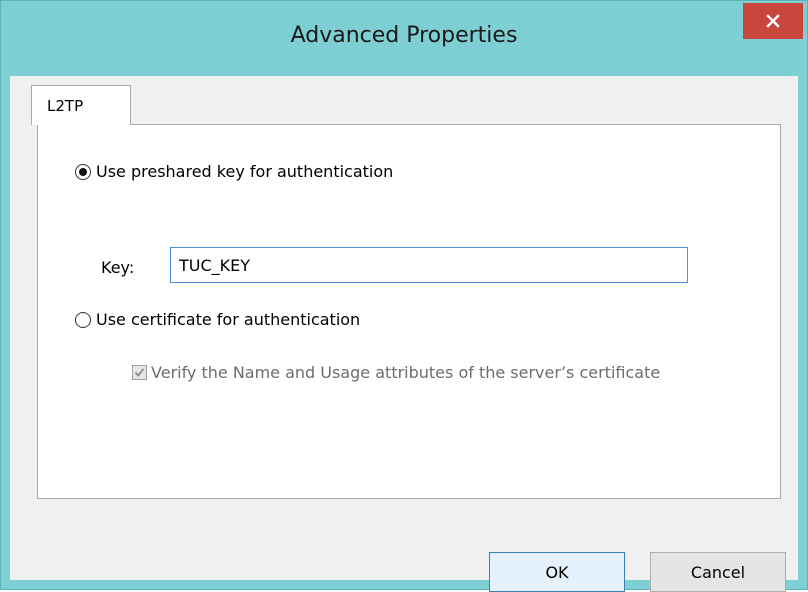  Describe the element at coordinates (245, 171) in the screenshot. I see `preshared-key-label: Use preshared key for authentication` at that location.